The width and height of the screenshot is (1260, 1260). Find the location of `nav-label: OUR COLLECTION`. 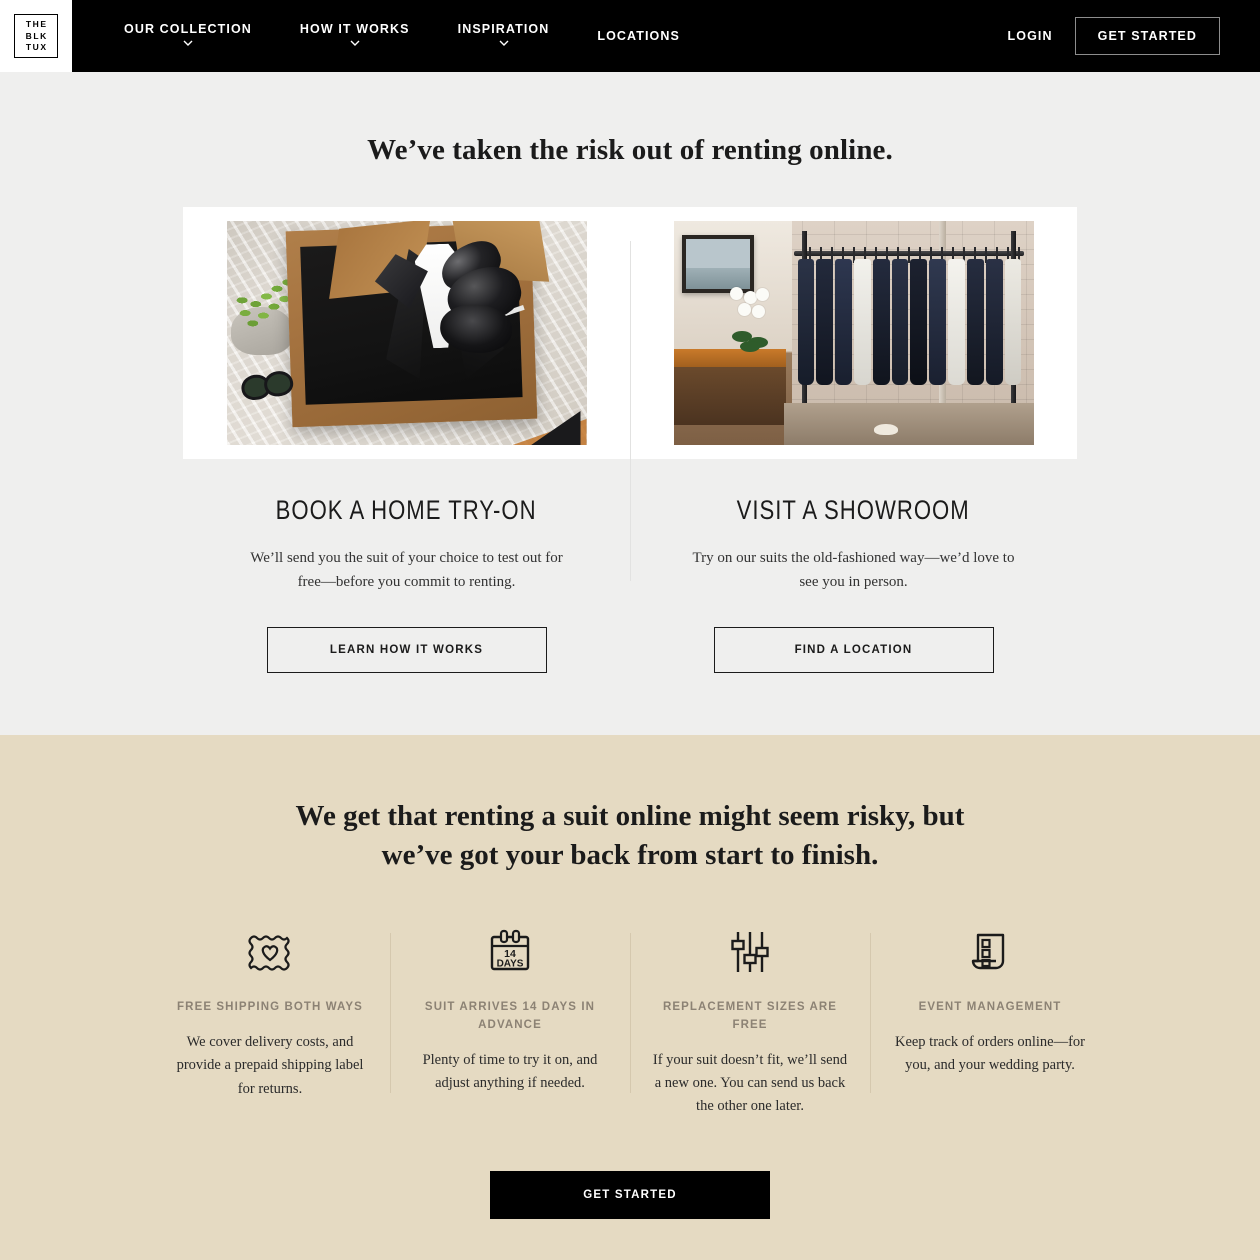

nav-label: OUR COLLECTION is located at coordinates (188, 28).